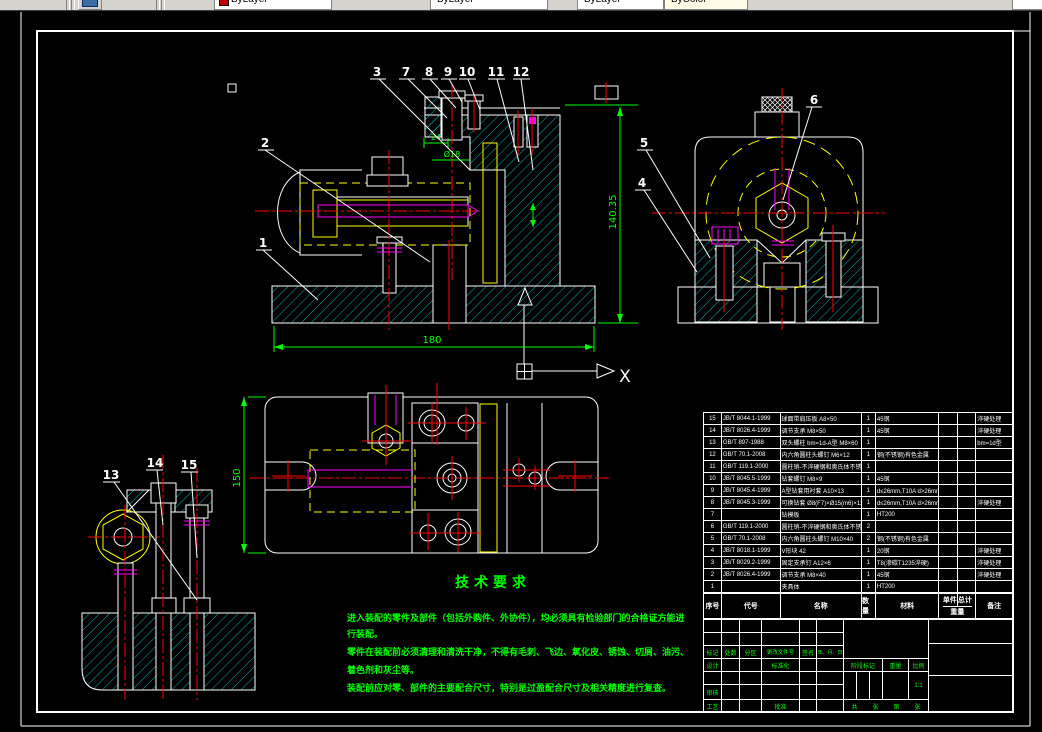  Describe the element at coordinates (429, 72) in the screenshot. I see `balloon-8: 8` at that location.